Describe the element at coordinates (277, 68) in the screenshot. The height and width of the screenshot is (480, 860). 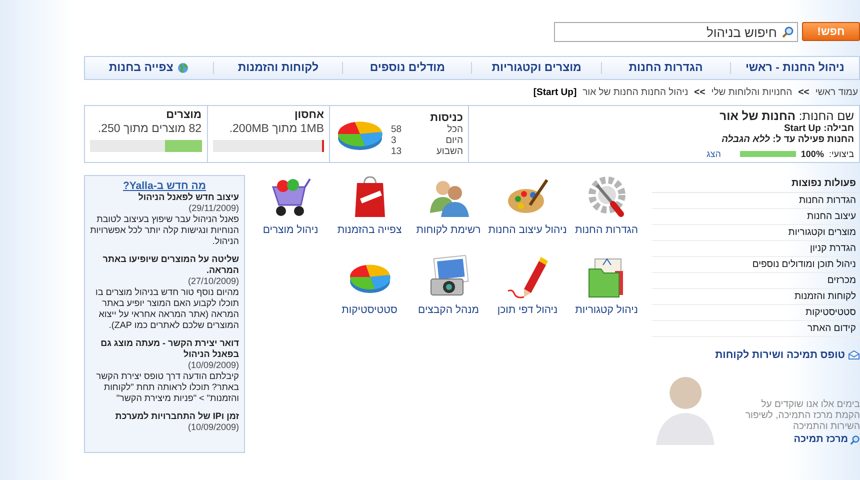
I see `nav-tab: לקוחות והזמנות` at that location.